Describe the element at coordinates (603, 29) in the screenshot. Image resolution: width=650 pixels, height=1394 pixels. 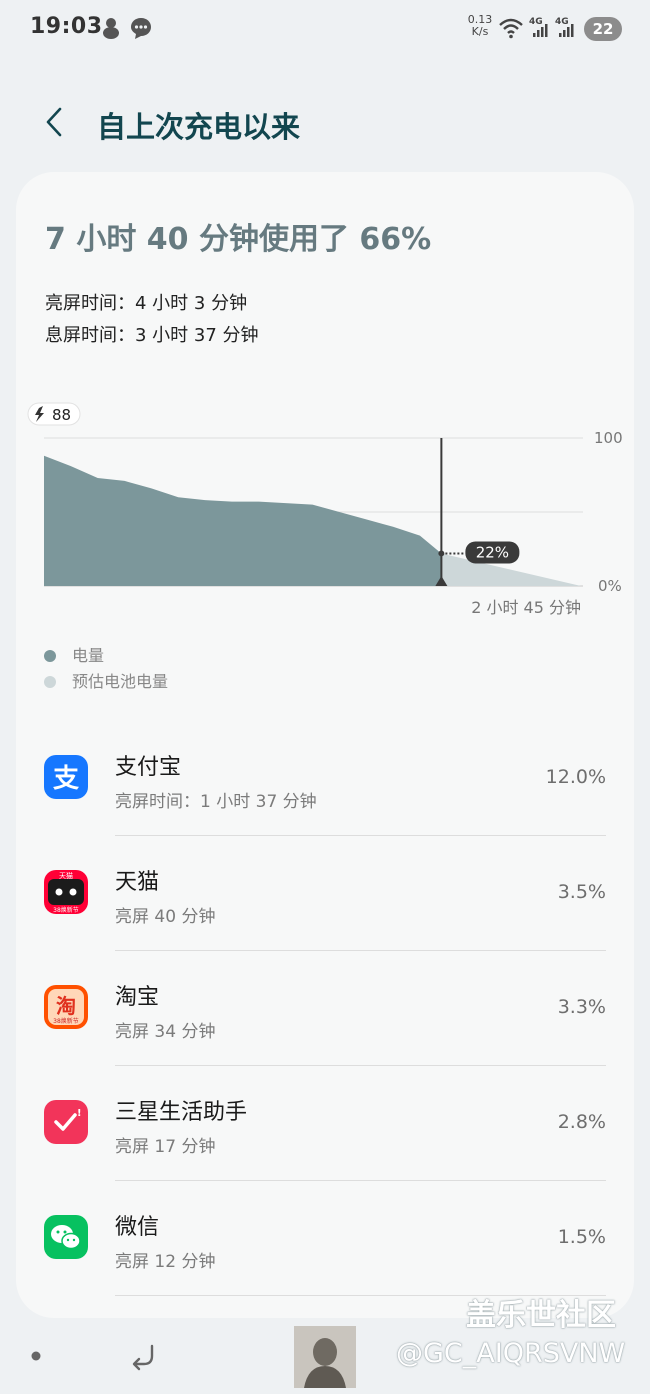
I see `battery-indicator: 22` at that location.